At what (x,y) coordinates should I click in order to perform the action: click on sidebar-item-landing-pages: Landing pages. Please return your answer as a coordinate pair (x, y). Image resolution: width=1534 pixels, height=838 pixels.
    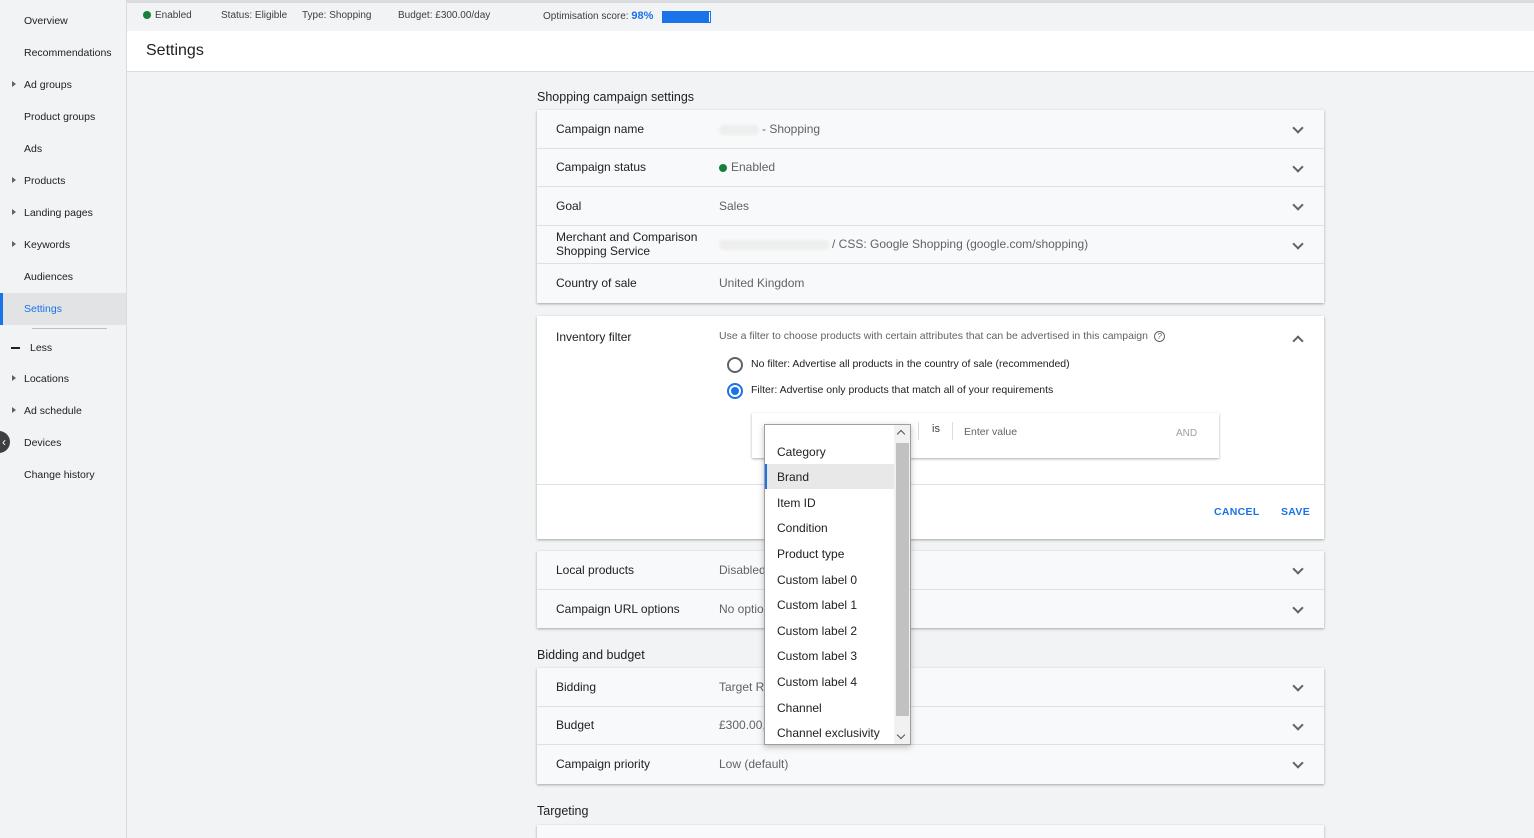
    Looking at the image, I should click on (63, 213).